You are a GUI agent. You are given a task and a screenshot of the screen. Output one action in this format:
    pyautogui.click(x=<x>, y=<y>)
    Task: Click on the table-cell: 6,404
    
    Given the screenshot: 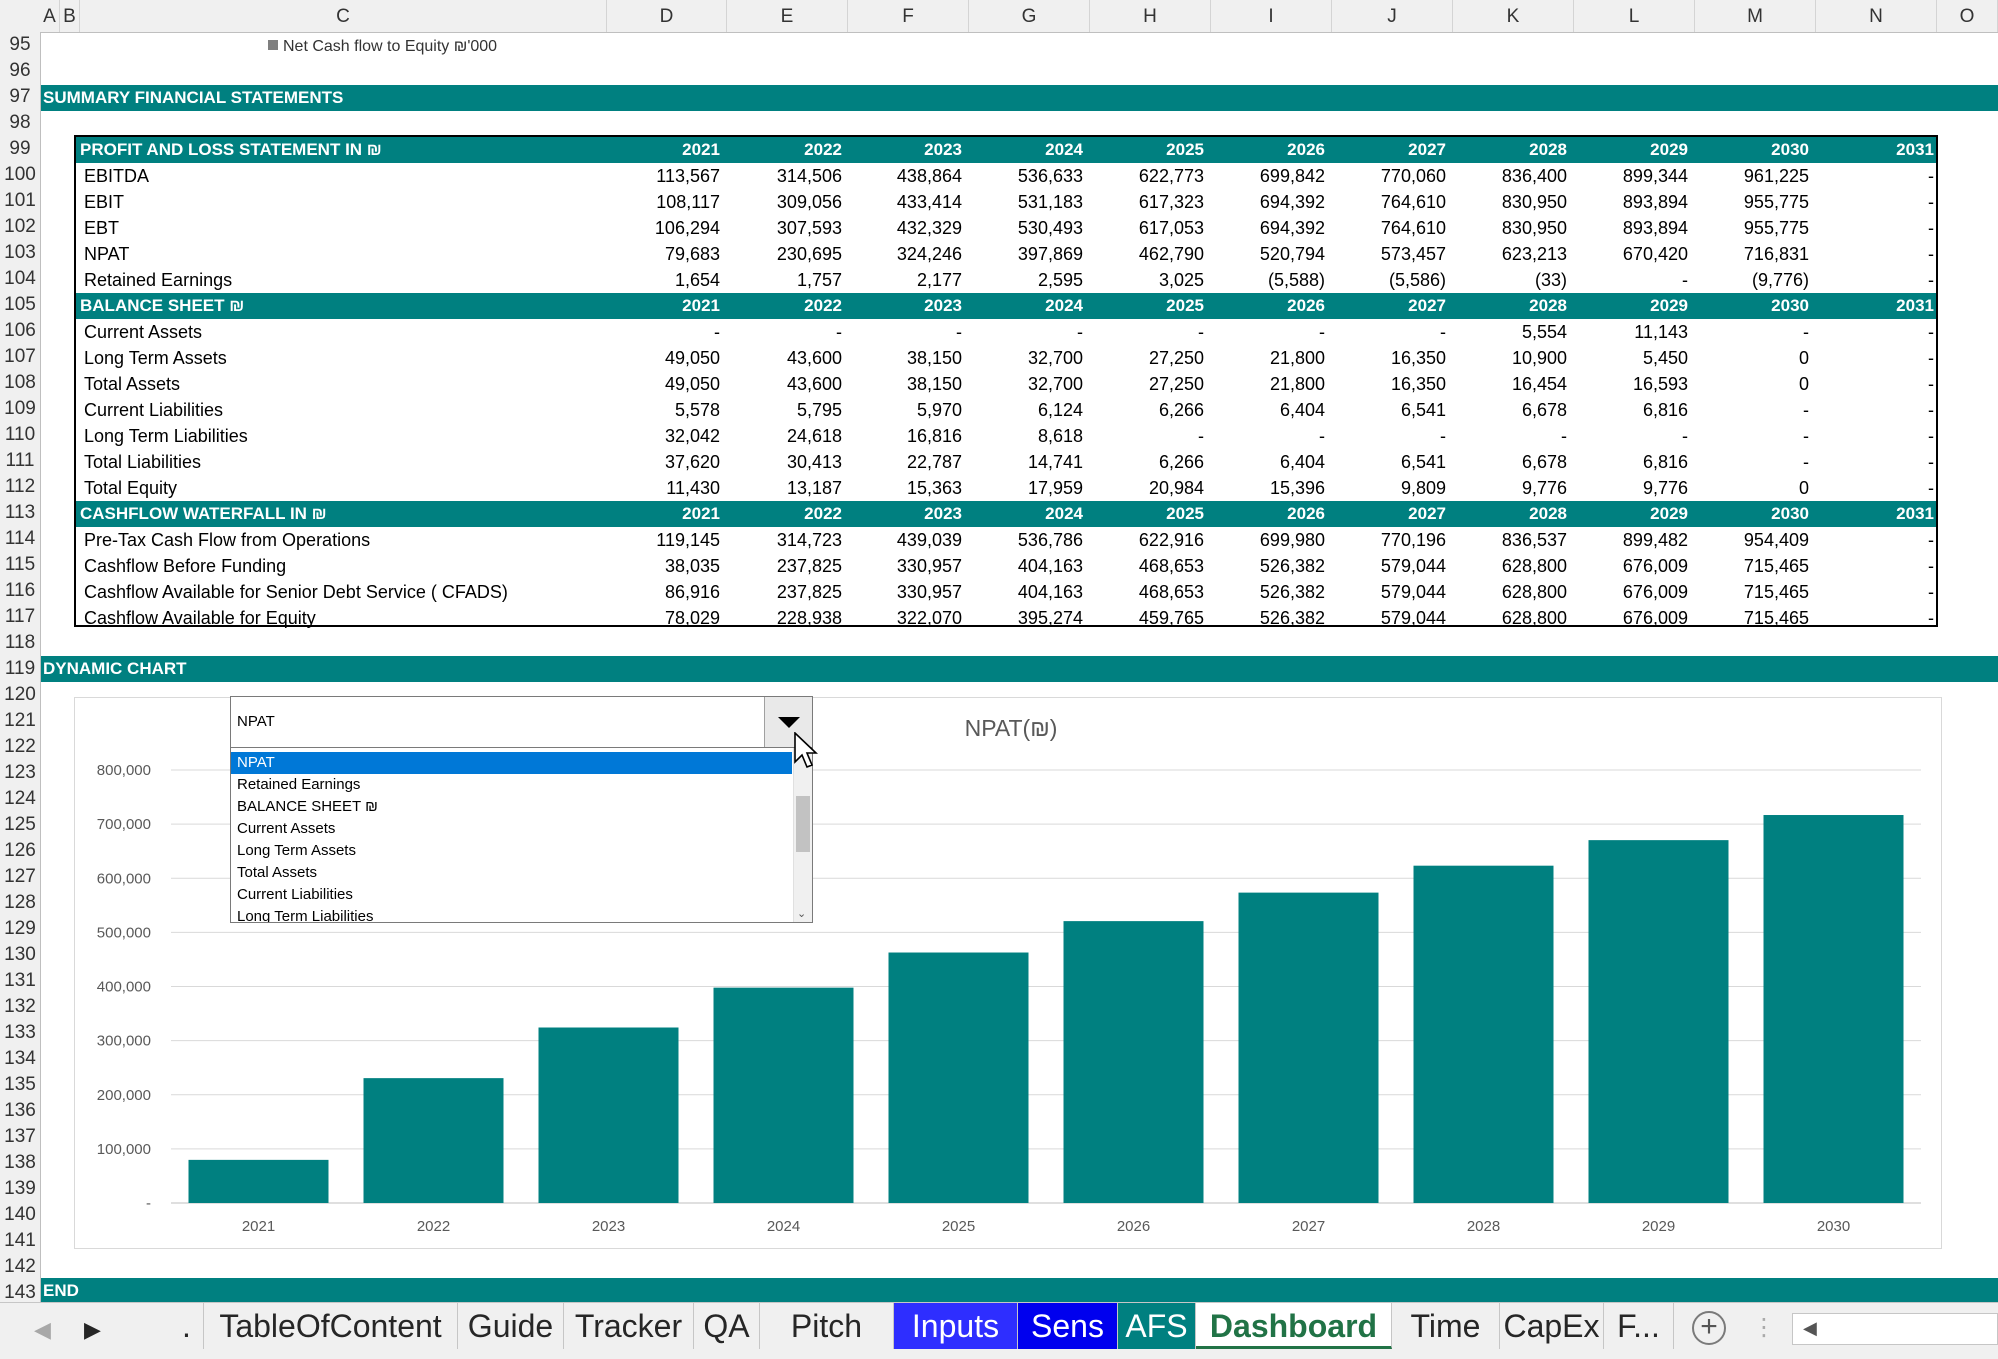 What is the action you would take?
    pyautogui.click(x=1270, y=462)
    